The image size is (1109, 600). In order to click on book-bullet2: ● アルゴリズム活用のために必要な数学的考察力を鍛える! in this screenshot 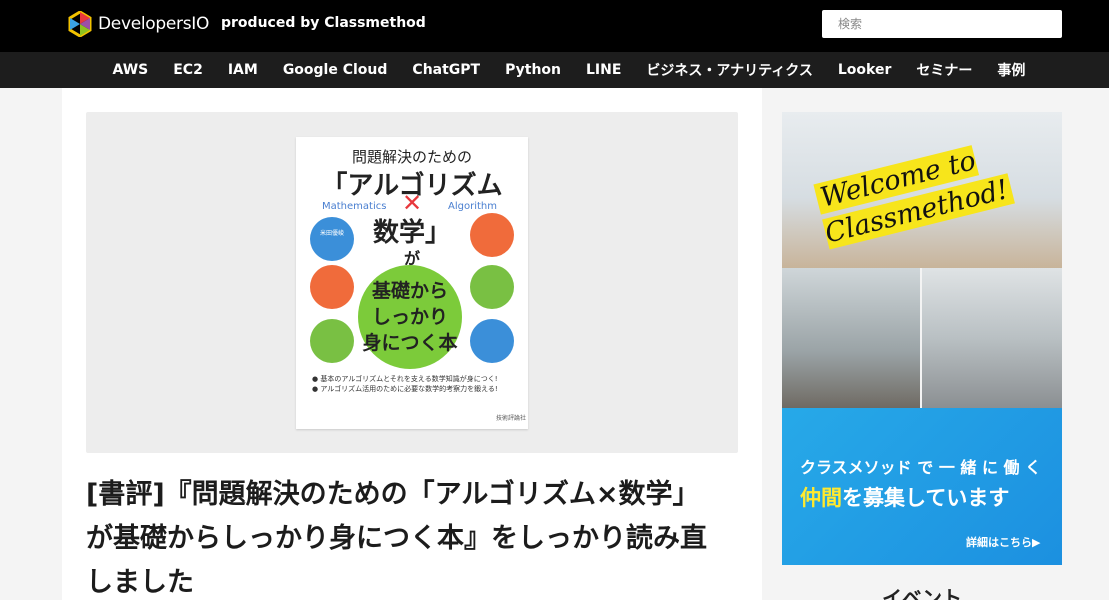, I will do `click(405, 388)`.